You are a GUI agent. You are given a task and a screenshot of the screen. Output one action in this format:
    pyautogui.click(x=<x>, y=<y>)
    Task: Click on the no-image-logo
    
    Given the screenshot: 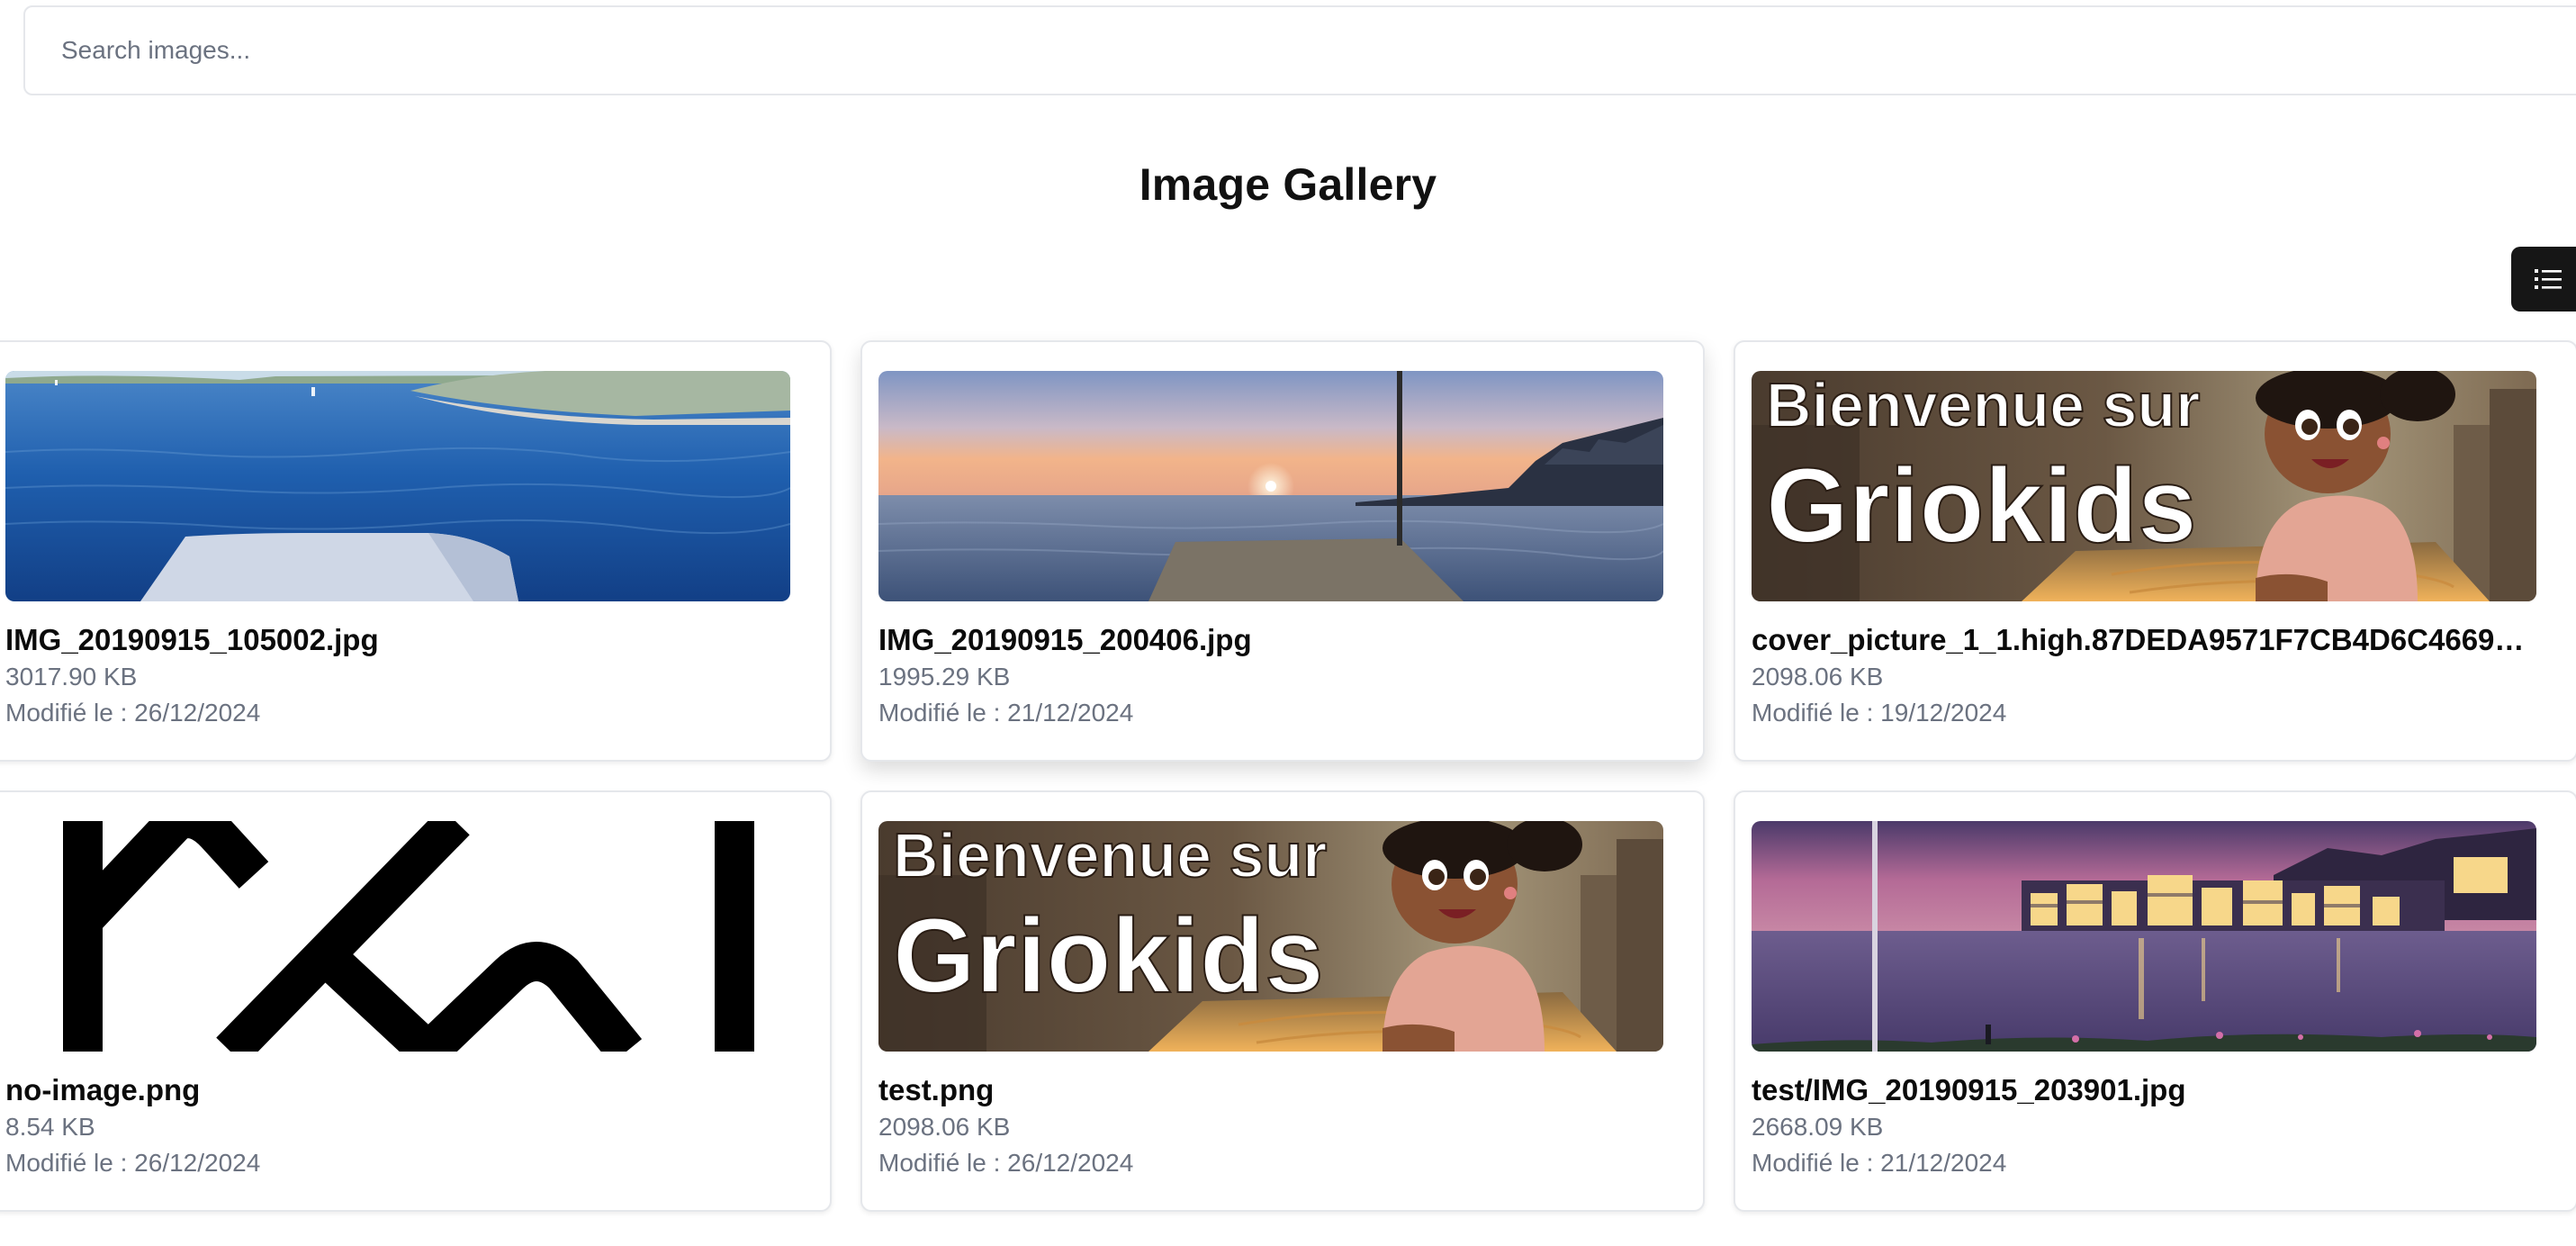 What is the action you would take?
    pyautogui.click(x=397, y=936)
    